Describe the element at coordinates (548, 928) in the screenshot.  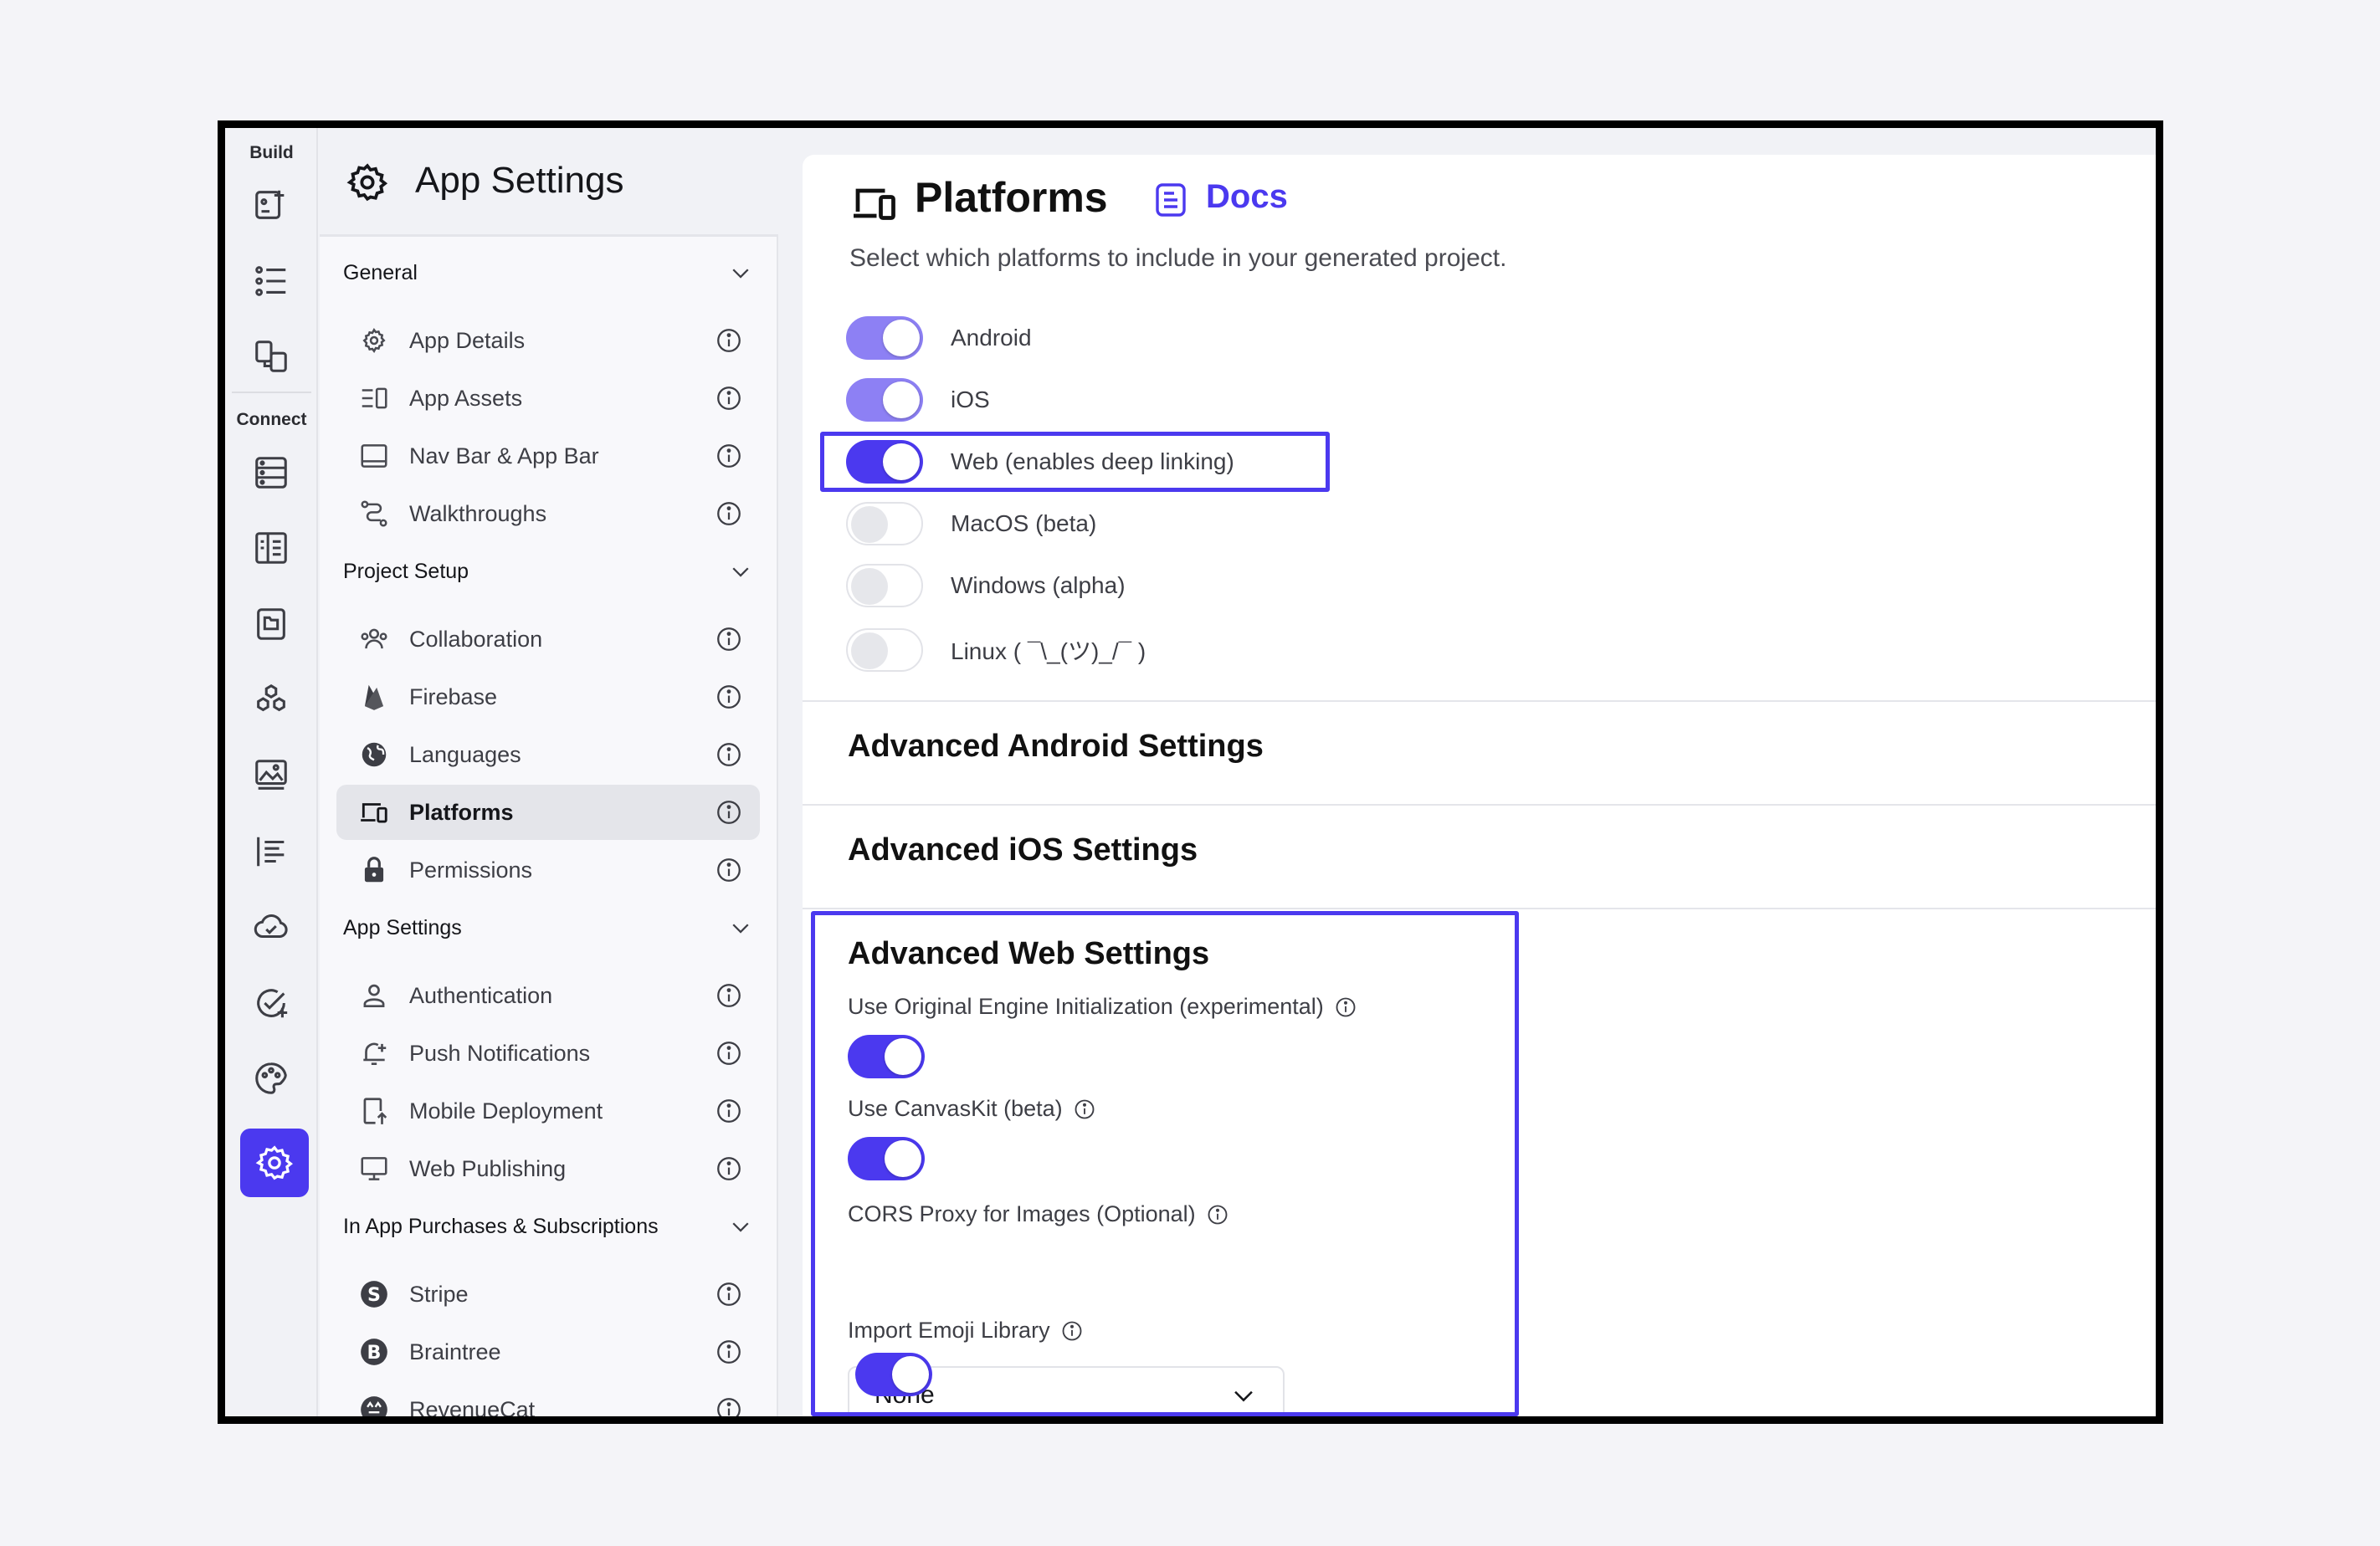
I see `group-app-settings: App Settings` at that location.